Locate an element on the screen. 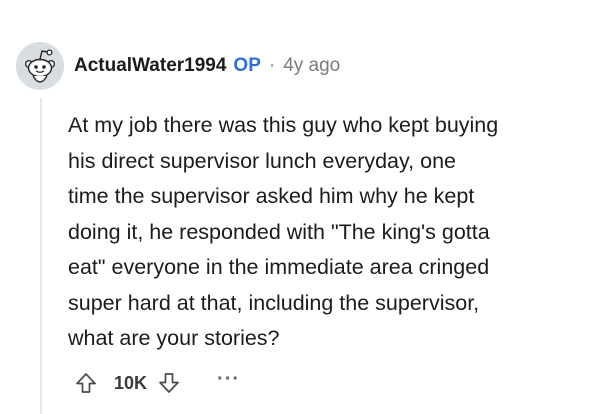 The height and width of the screenshot is (414, 600). snoo-avatar-icon is located at coordinates (40, 66).